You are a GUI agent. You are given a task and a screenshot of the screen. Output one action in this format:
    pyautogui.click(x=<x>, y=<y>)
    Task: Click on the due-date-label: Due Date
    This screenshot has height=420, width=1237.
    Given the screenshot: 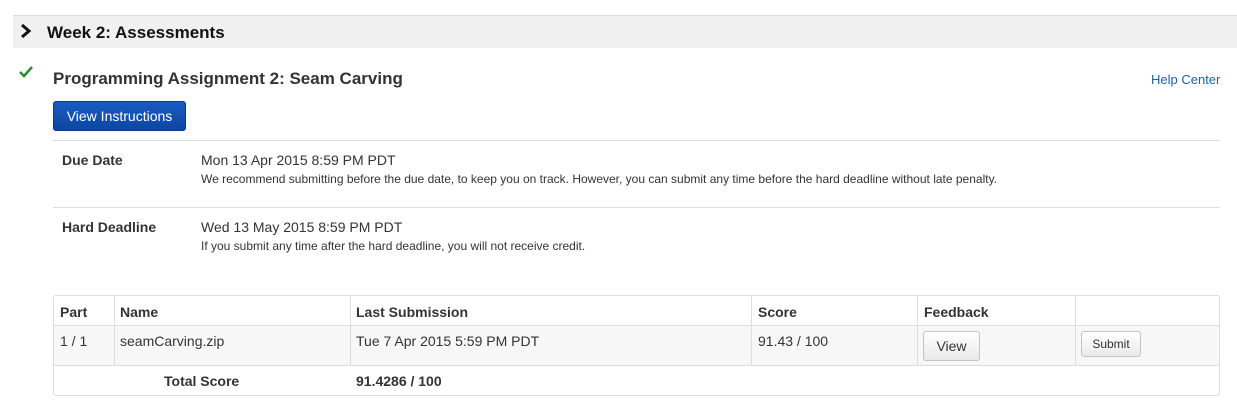 What is the action you would take?
    pyautogui.click(x=92, y=160)
    